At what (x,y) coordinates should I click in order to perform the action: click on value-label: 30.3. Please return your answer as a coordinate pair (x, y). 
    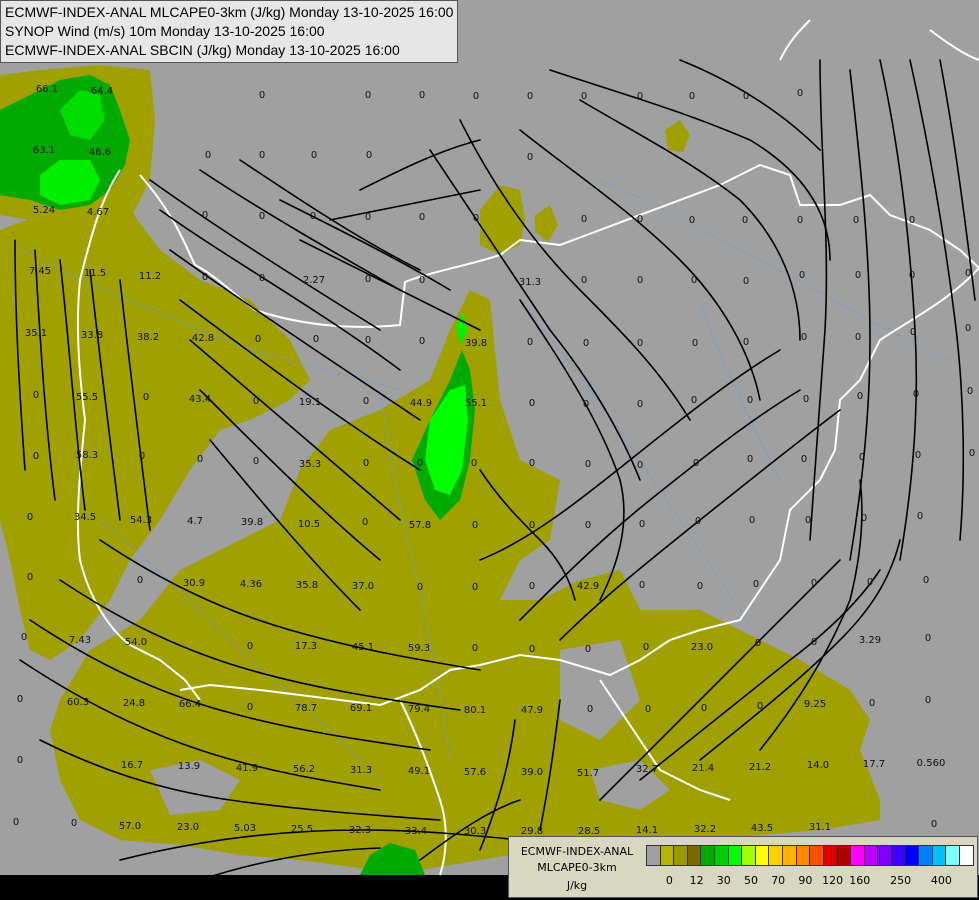
    Looking at the image, I should click on (475, 831).